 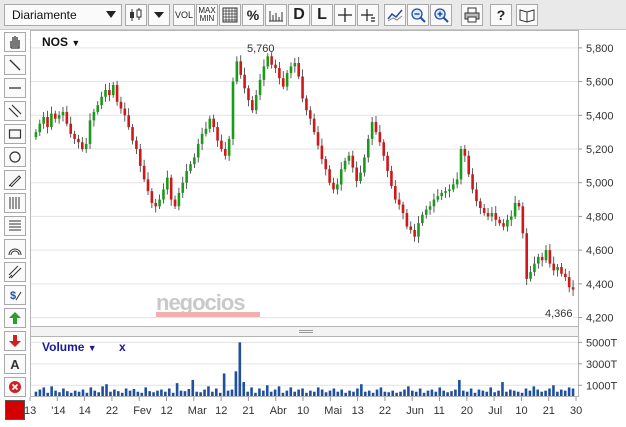 What do you see at coordinates (261, 49) in the screenshot?
I see `period-high-label: 5,760` at bounding box center [261, 49].